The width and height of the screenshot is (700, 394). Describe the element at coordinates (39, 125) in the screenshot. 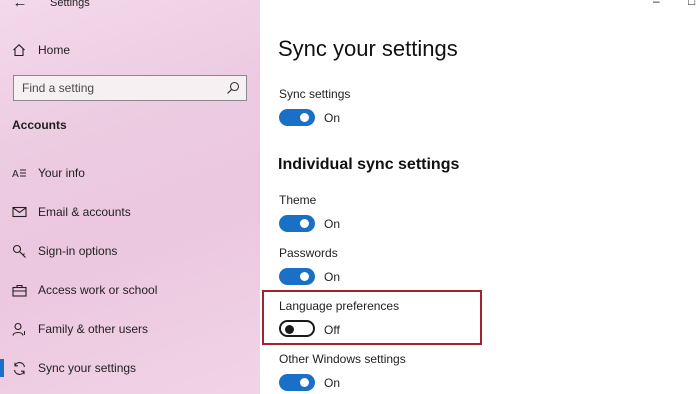

I see `section-title-accounts: Accounts` at that location.